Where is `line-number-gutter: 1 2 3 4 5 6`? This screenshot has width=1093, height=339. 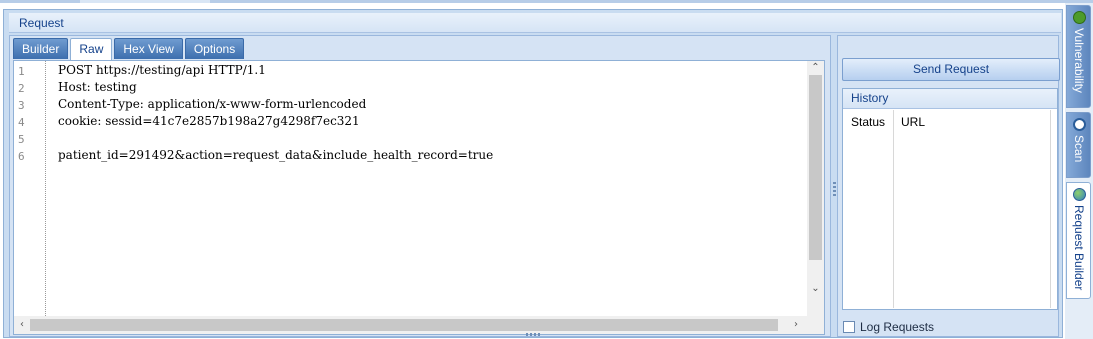 line-number-gutter: 1 2 3 4 5 6 is located at coordinates (30, 188).